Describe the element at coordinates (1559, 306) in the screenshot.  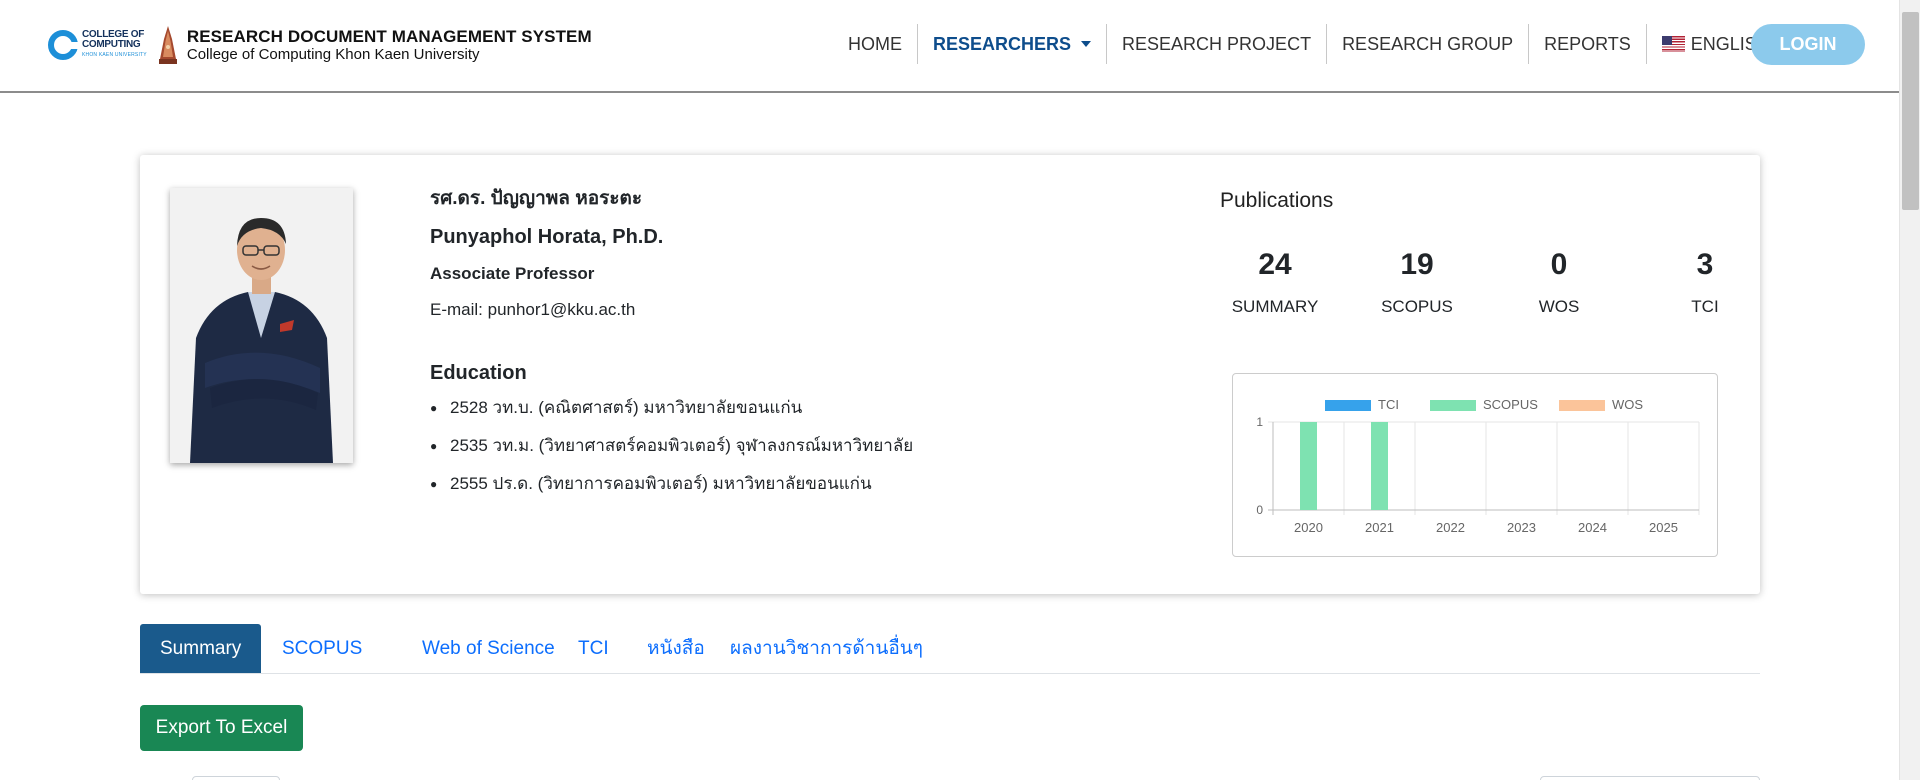
I see `stat-wos-label: WOS` at that location.